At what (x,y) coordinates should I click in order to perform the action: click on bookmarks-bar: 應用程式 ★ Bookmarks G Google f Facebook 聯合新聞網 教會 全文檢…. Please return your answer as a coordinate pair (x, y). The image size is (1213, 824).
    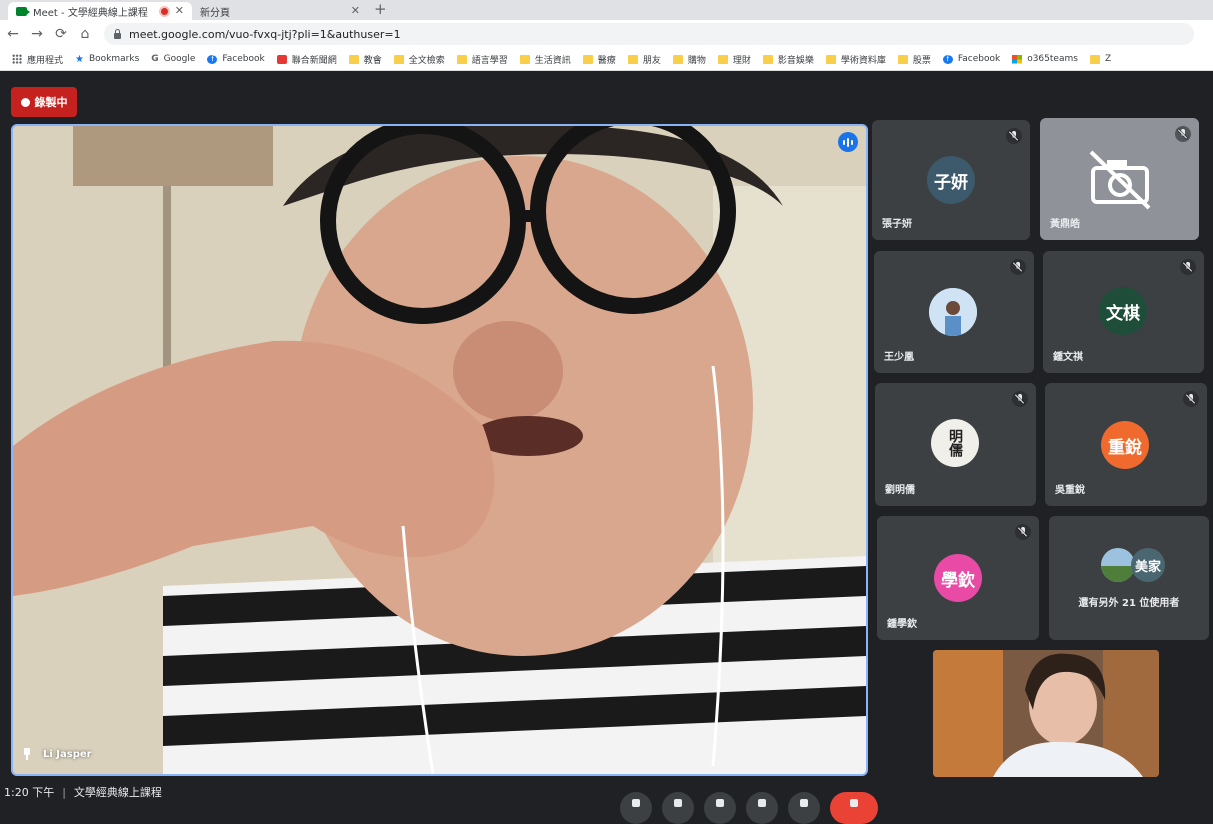
    Looking at the image, I should click on (606, 59).